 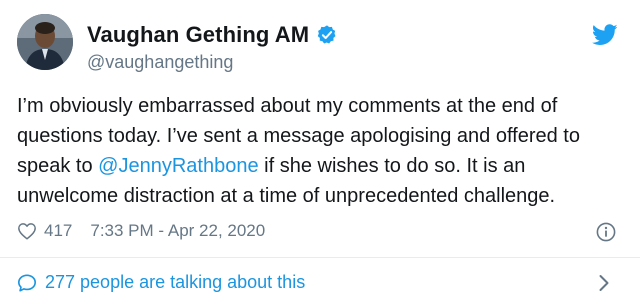 What do you see at coordinates (45, 42) in the screenshot?
I see `avatar` at bounding box center [45, 42].